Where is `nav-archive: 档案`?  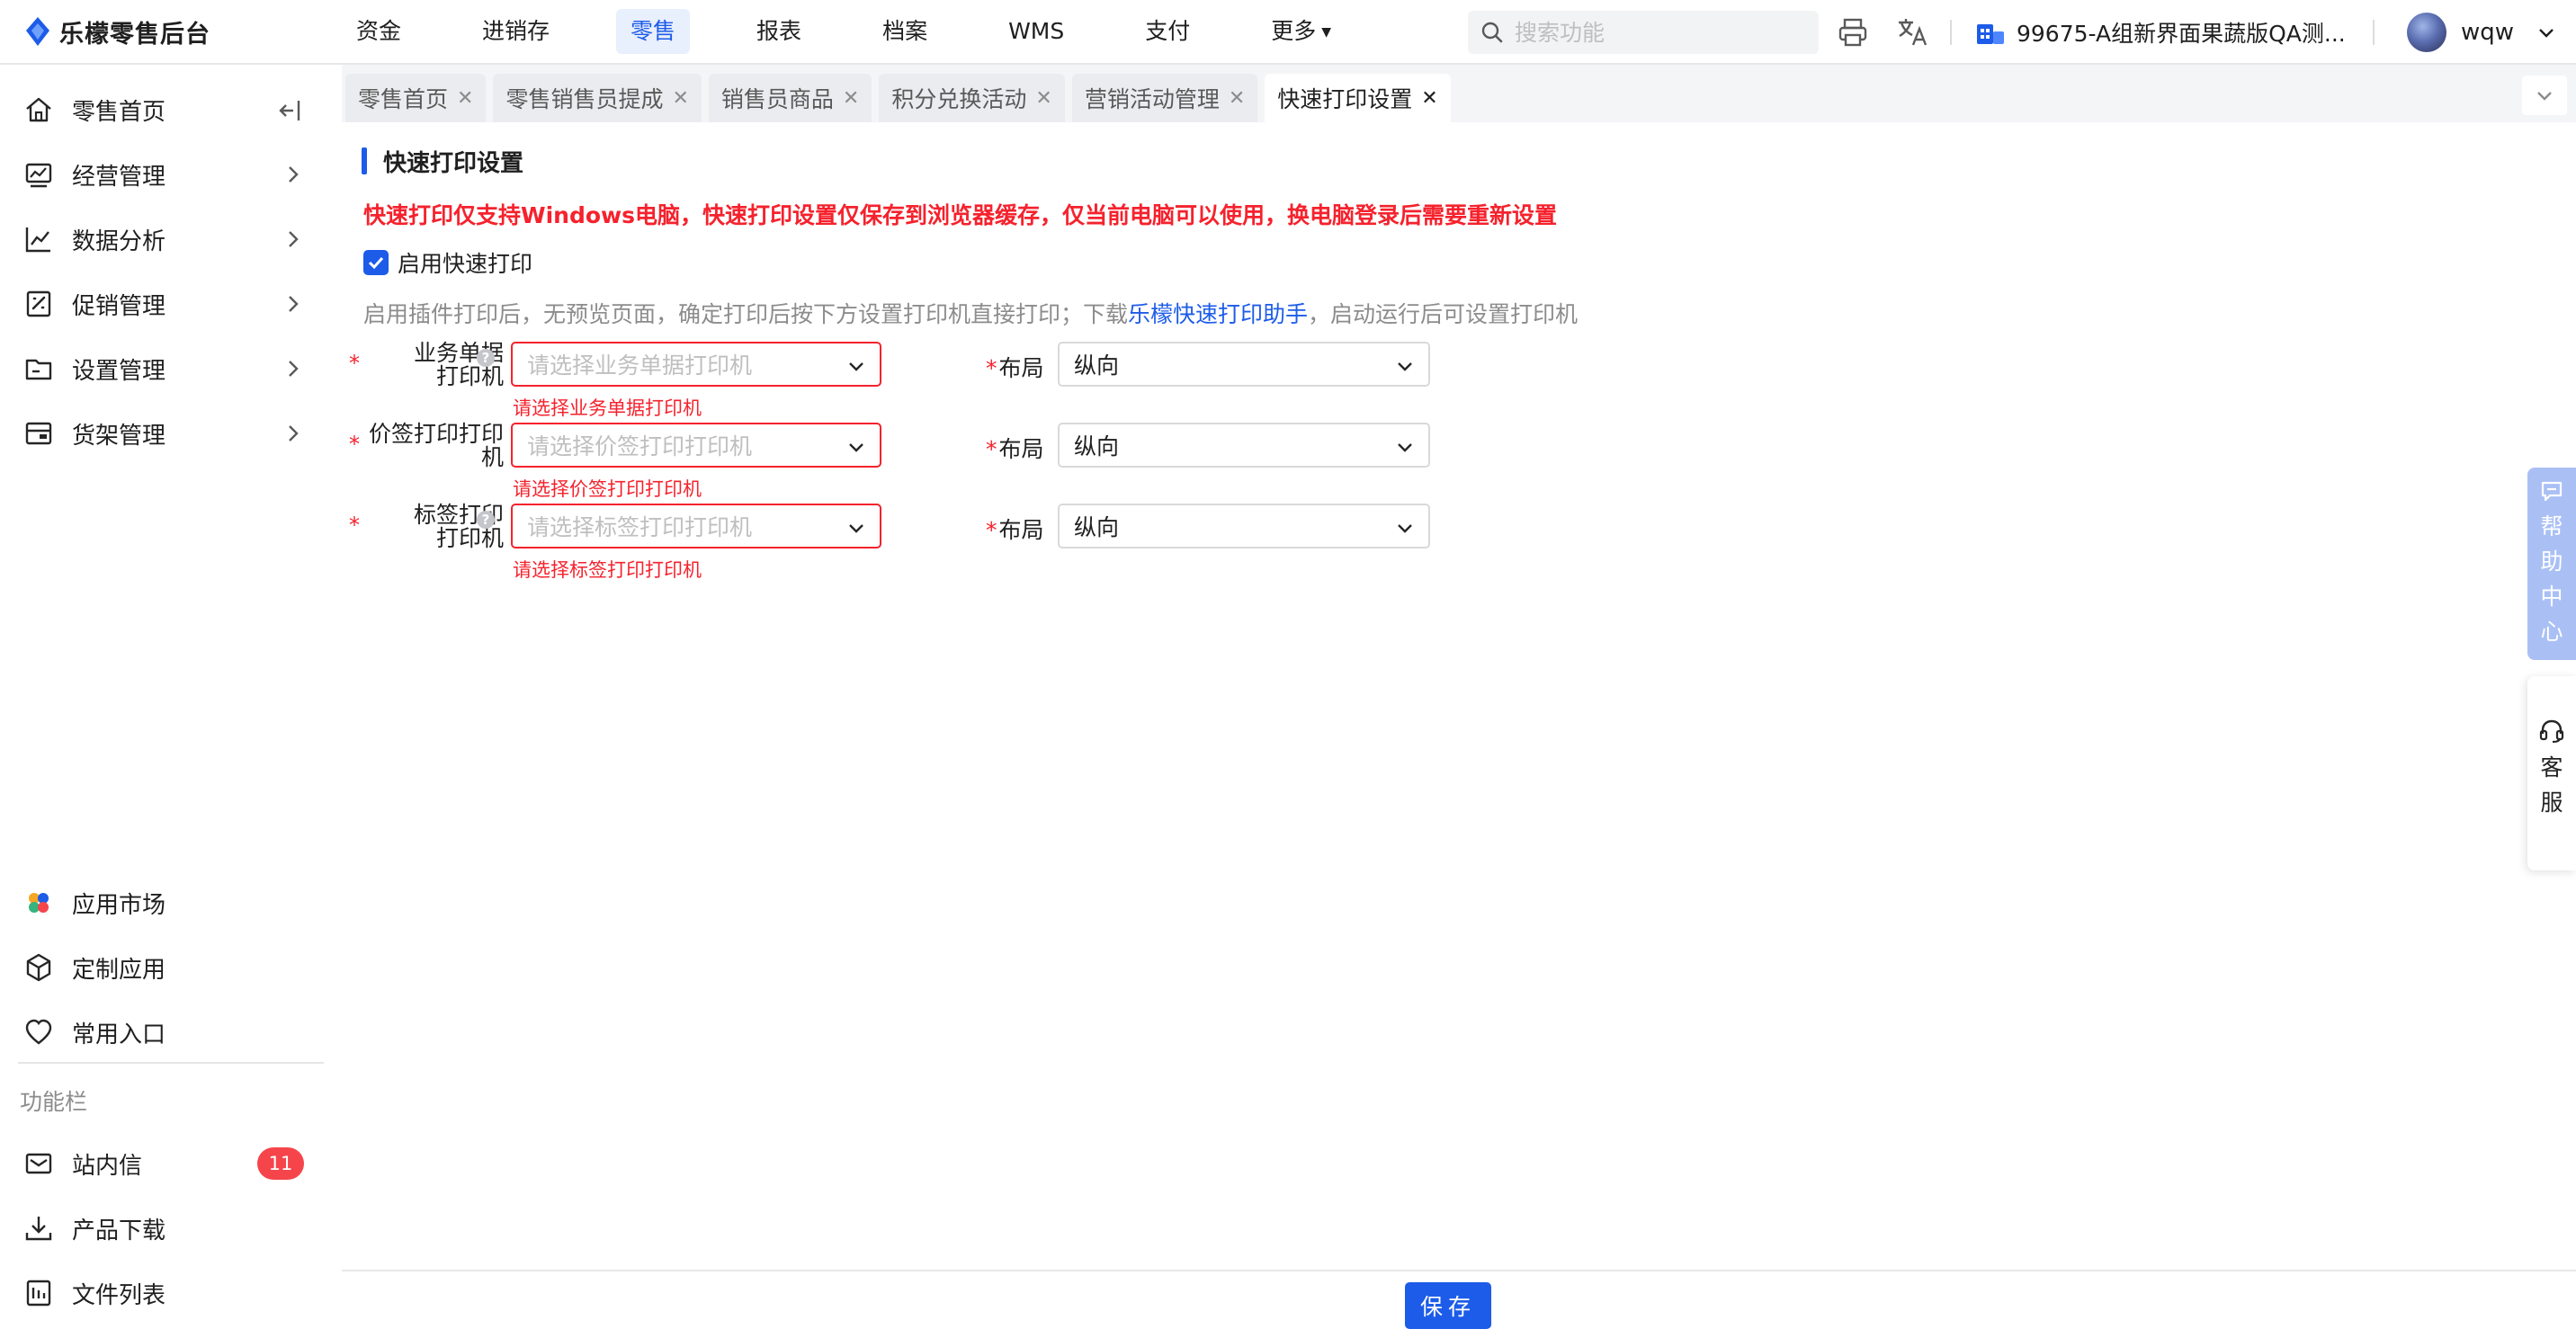
nav-archive: 档案 is located at coordinates (905, 32).